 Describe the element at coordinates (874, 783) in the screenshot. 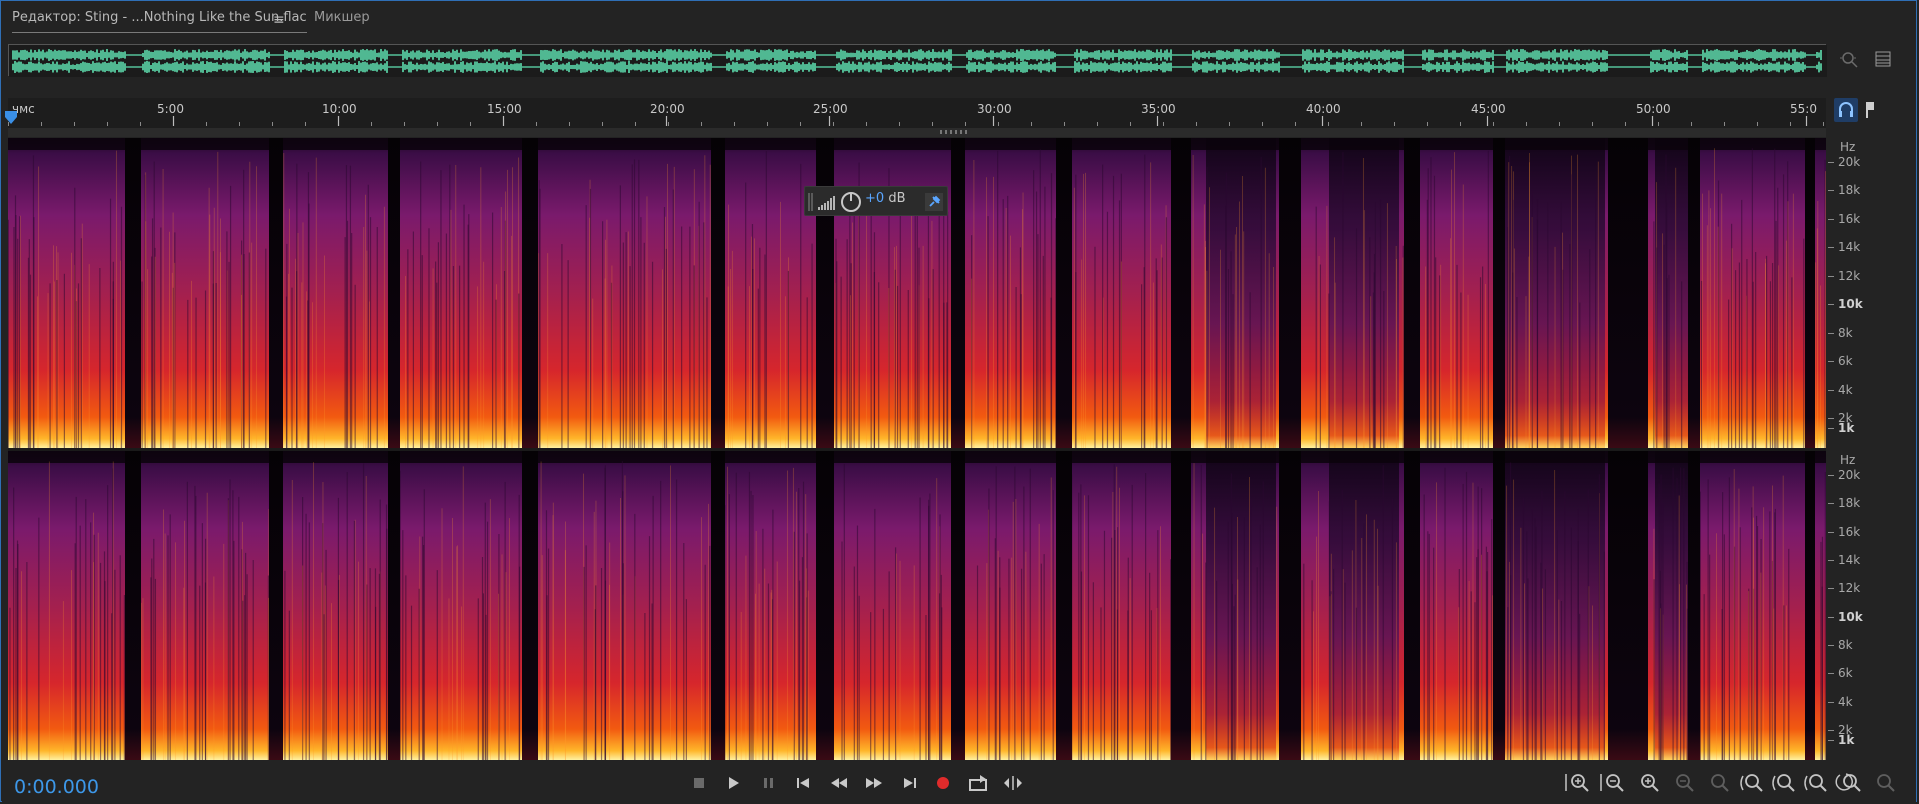

I see `fast-forward-icon` at that location.